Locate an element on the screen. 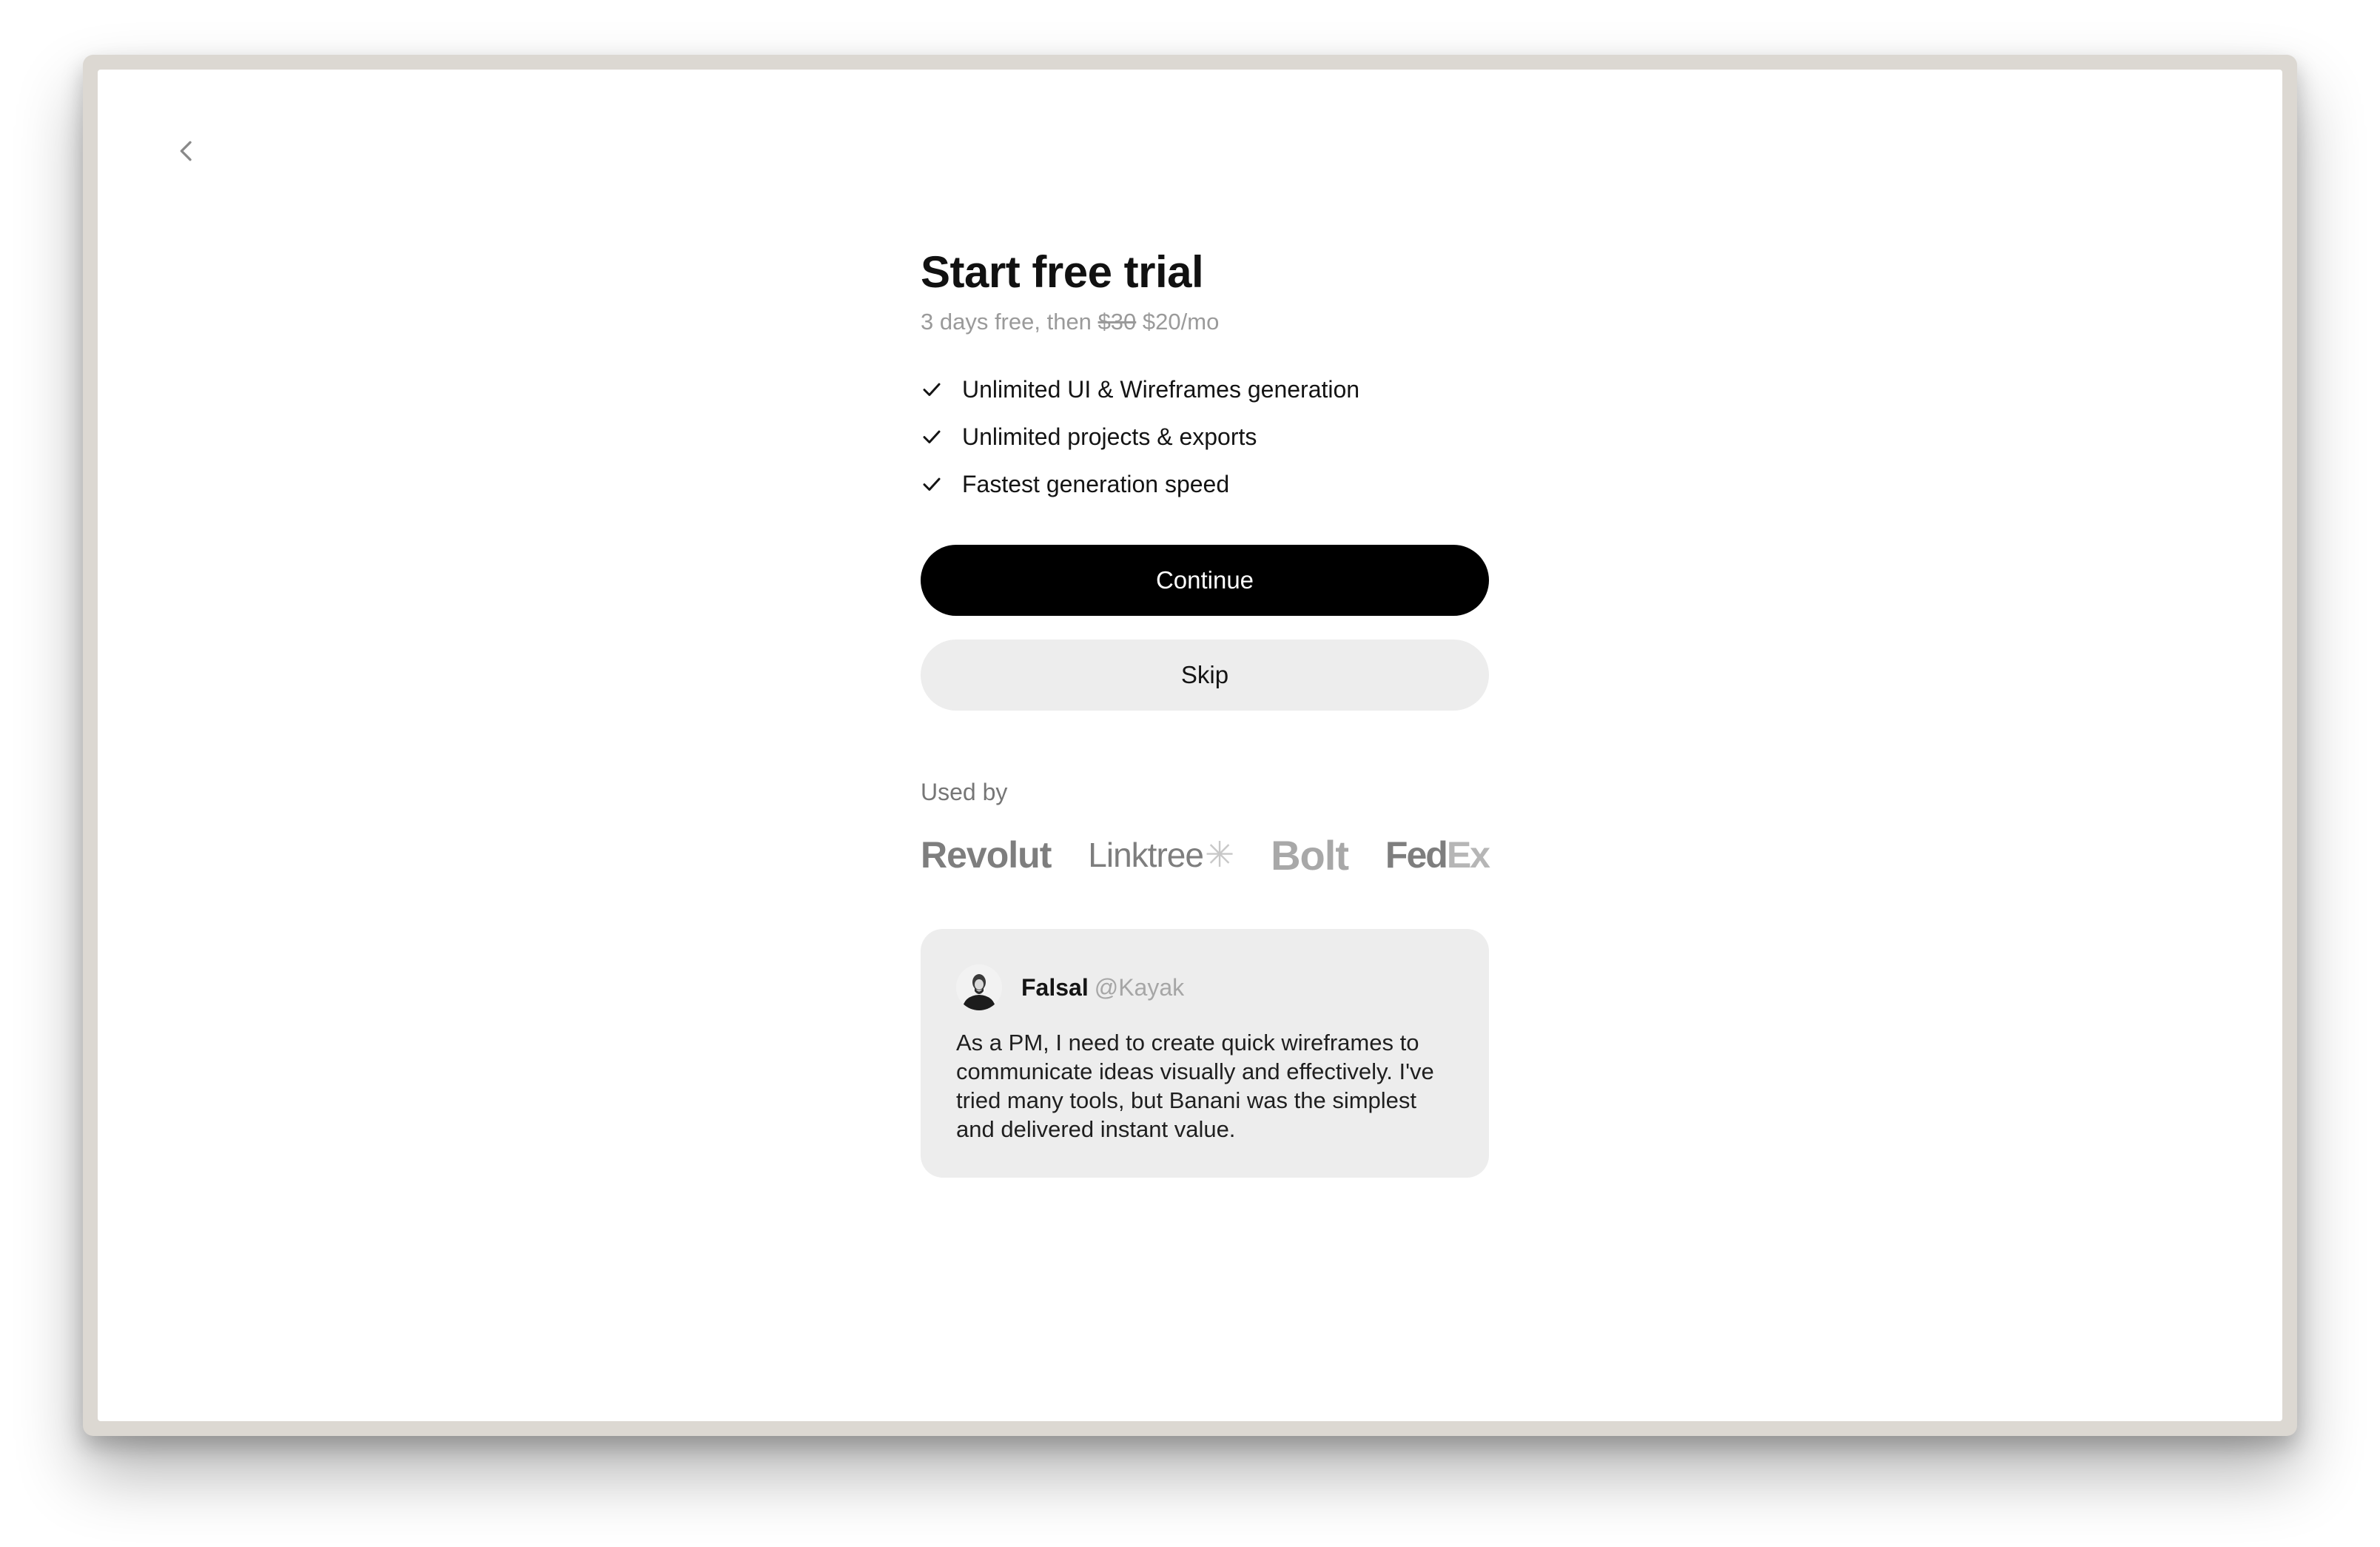  fedex-logo: Fed Ex is located at coordinates (1438, 855).